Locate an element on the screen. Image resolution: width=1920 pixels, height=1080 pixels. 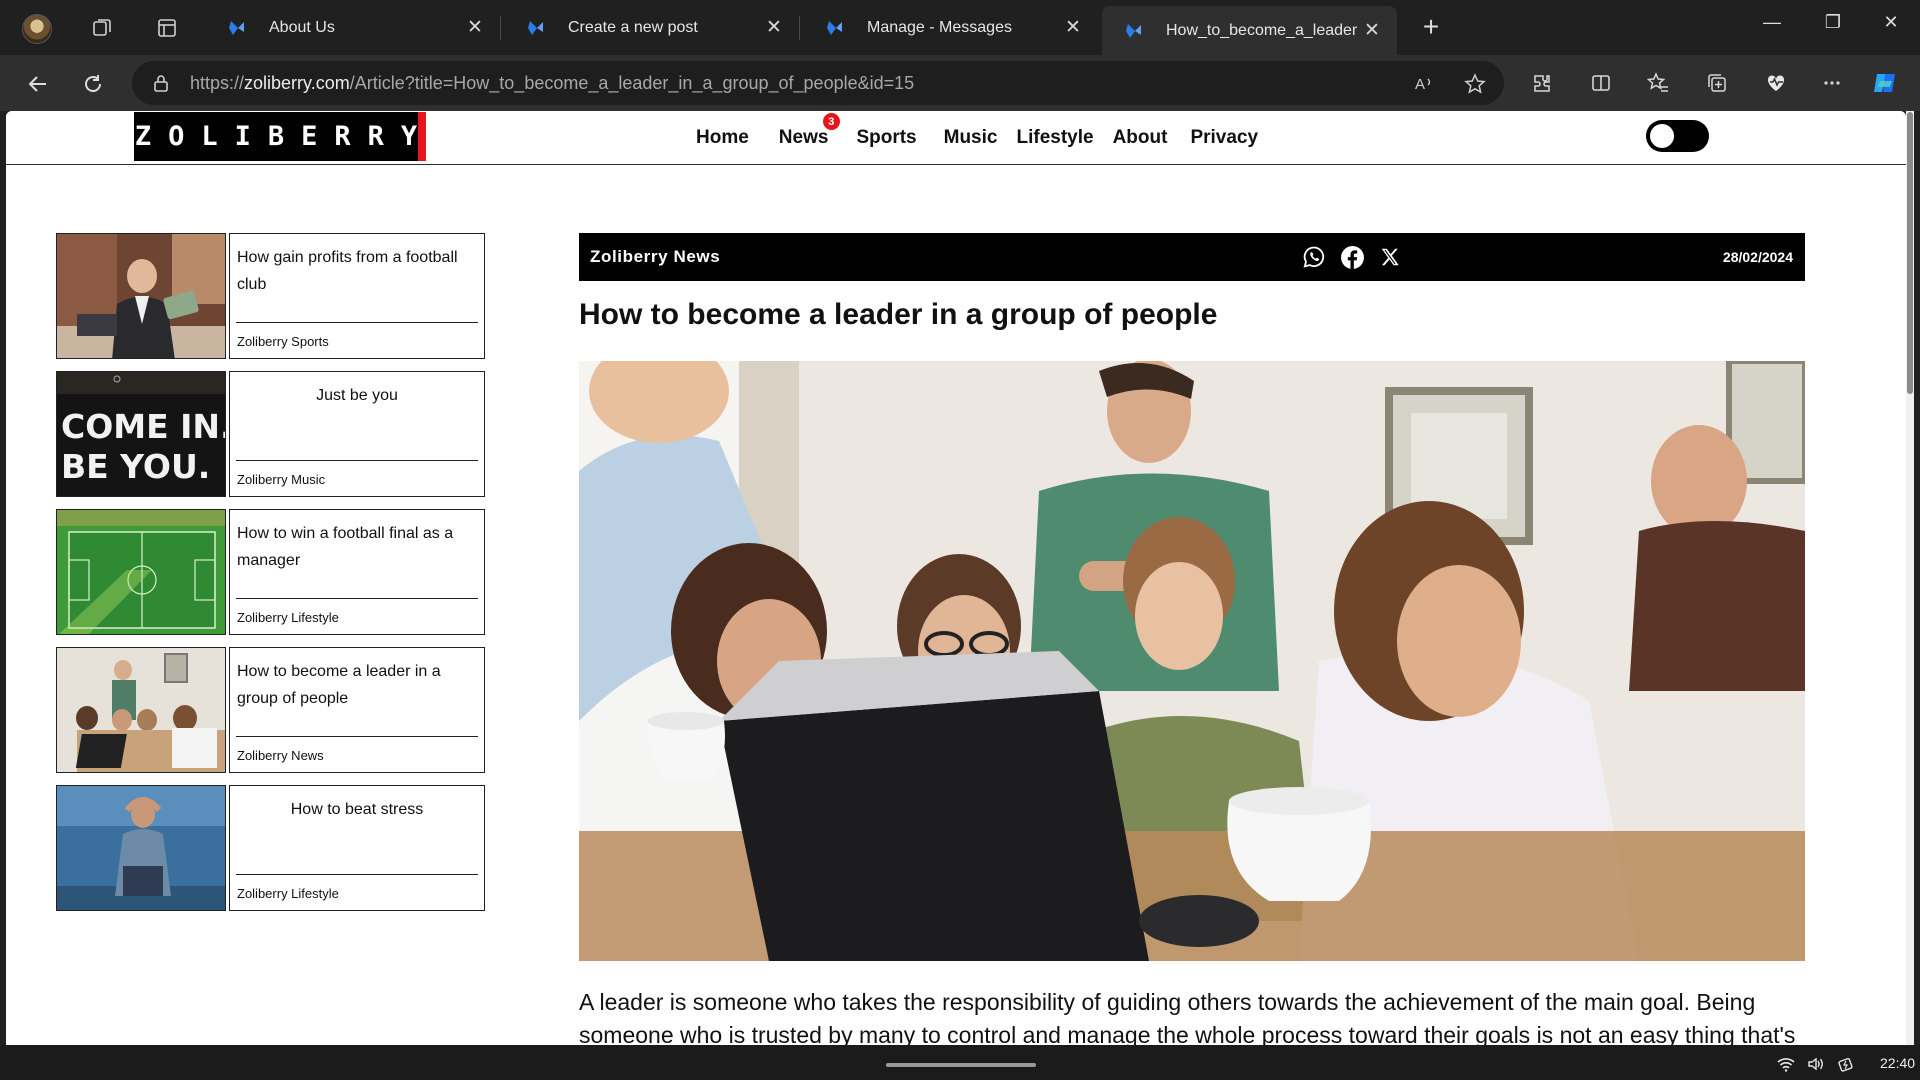
tab-create-post: Create a new post ✕ is located at coordinates (652, 27).